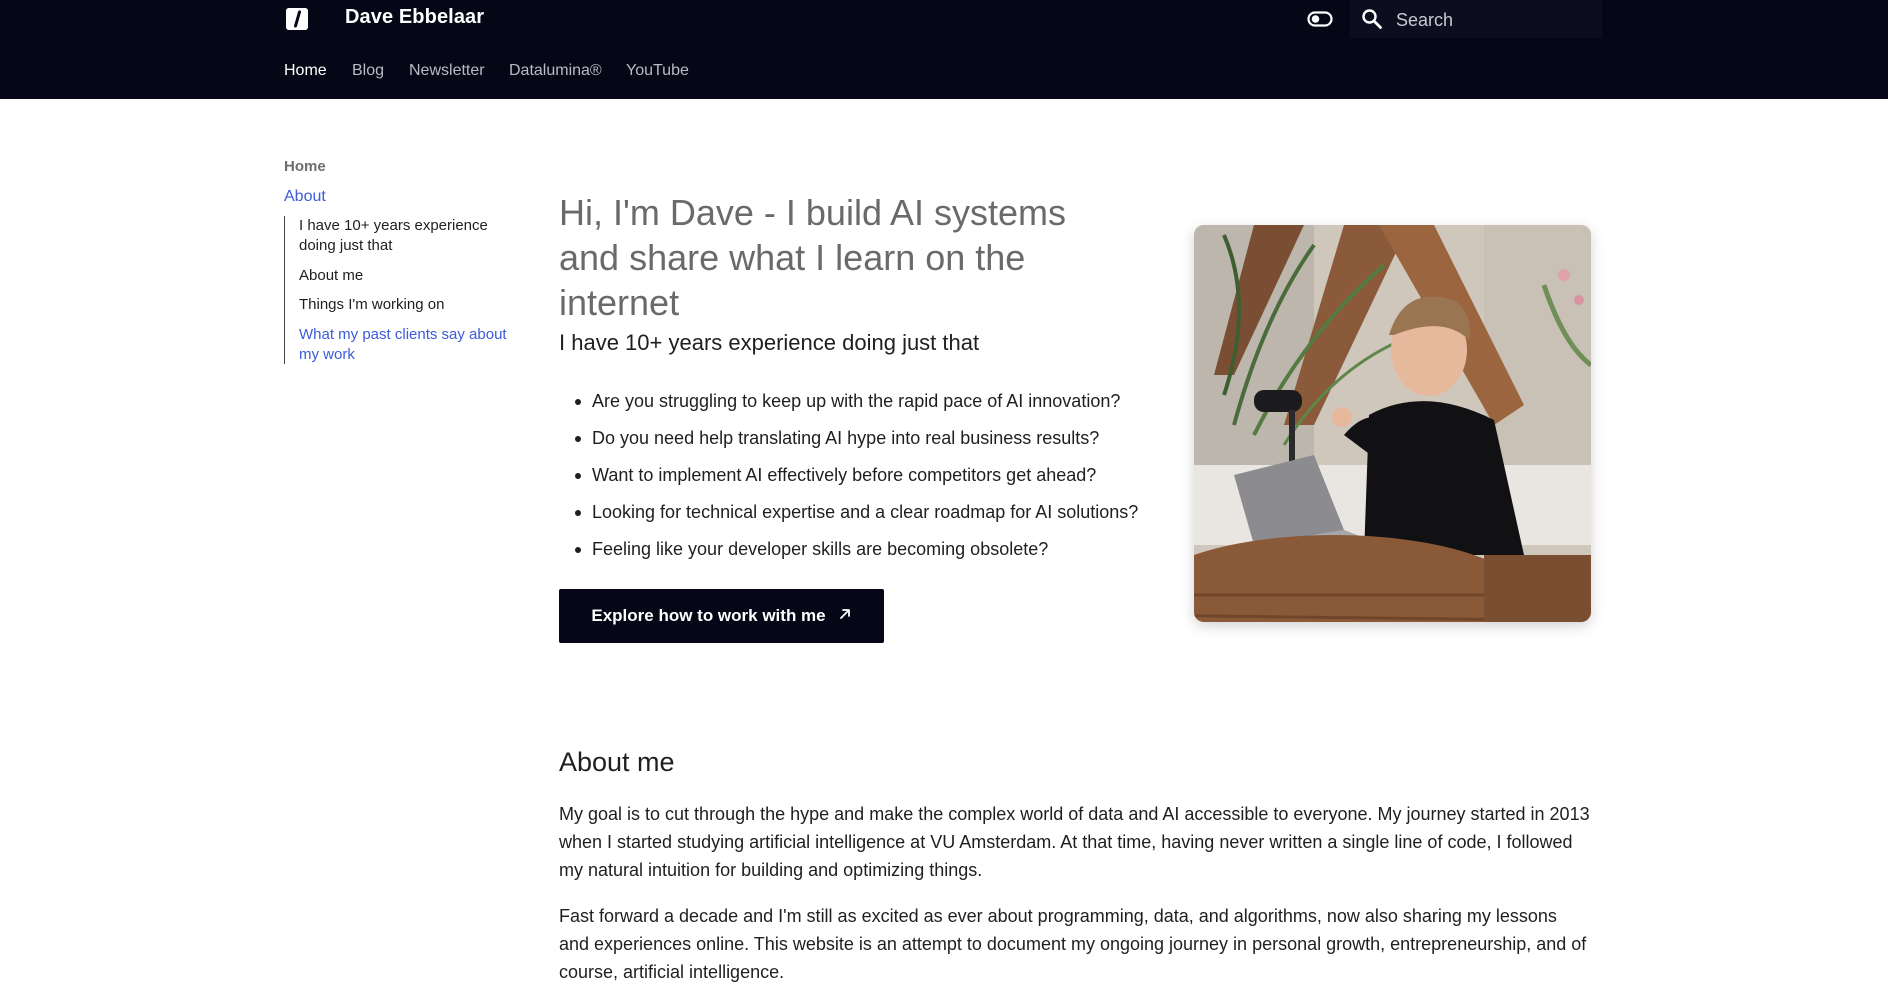  Describe the element at coordinates (305, 197) in the screenshot. I see `sidebar-item-about: About` at that location.